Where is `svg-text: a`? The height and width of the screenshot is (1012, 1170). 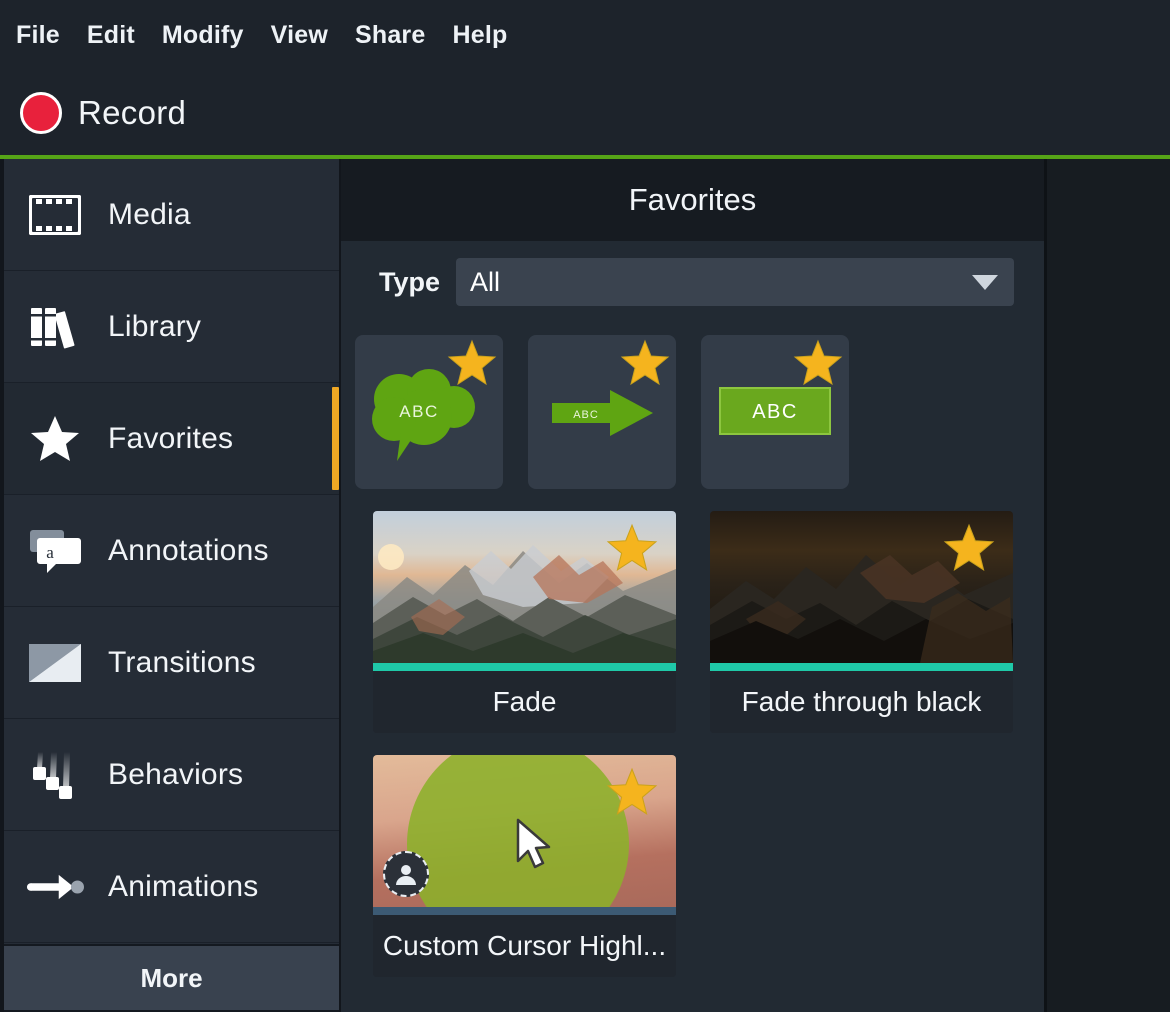 svg-text: a is located at coordinates (50, 552).